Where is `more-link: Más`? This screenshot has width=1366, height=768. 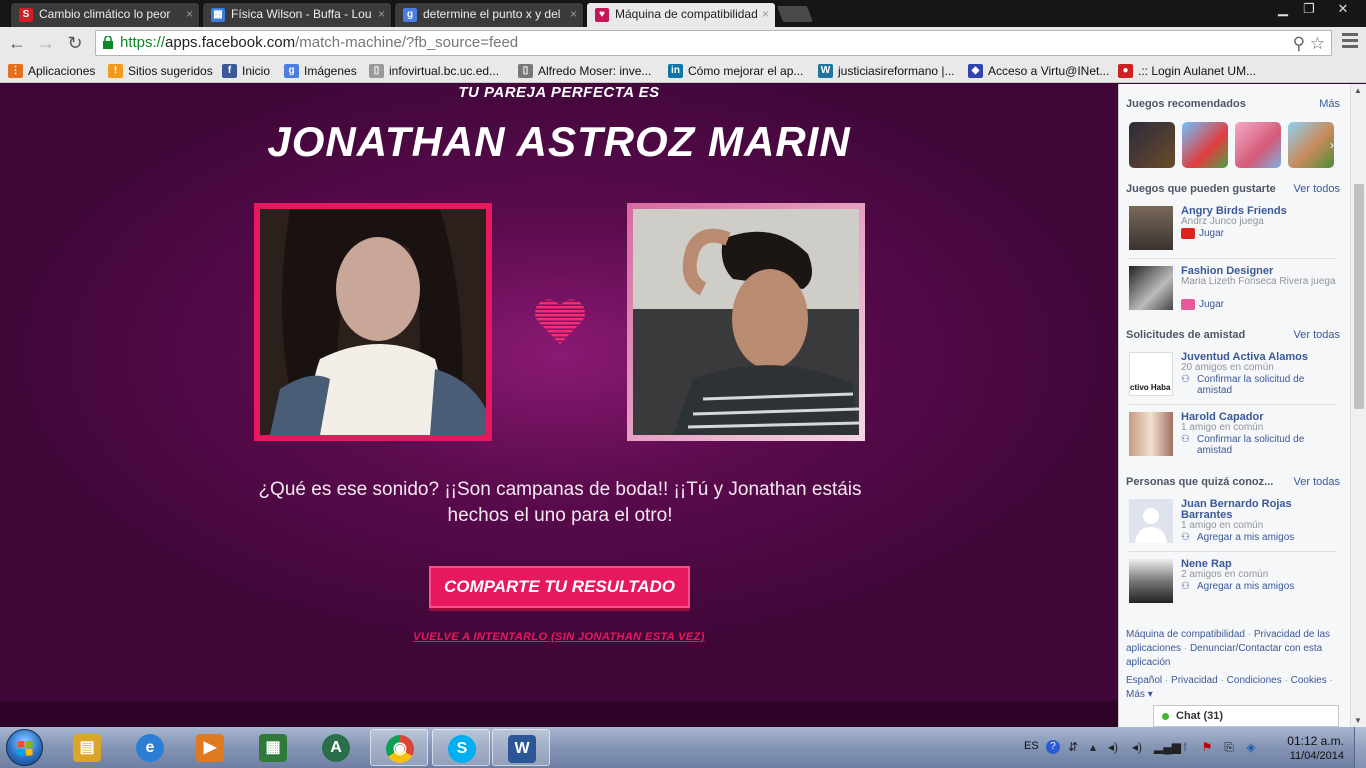
more-link: Más is located at coordinates (1135, 694).